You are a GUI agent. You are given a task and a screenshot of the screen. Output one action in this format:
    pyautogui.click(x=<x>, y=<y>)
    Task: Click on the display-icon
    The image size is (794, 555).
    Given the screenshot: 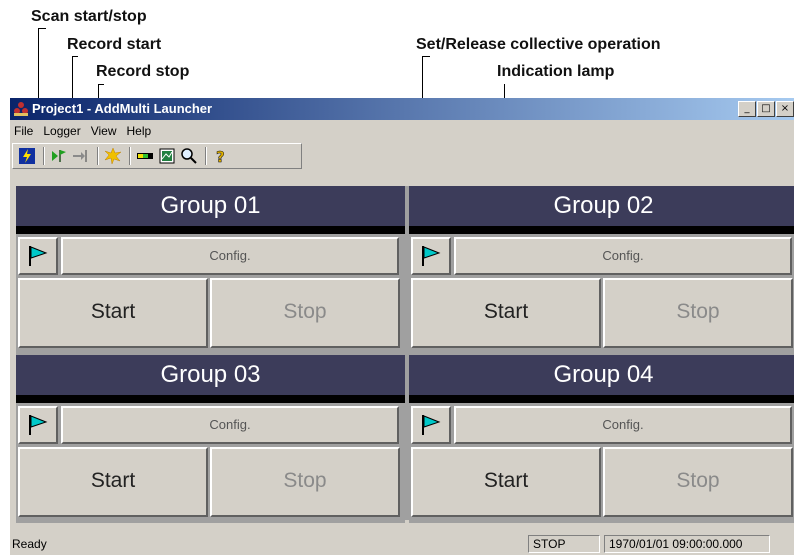 What is the action you would take?
    pyautogui.click(x=167, y=156)
    